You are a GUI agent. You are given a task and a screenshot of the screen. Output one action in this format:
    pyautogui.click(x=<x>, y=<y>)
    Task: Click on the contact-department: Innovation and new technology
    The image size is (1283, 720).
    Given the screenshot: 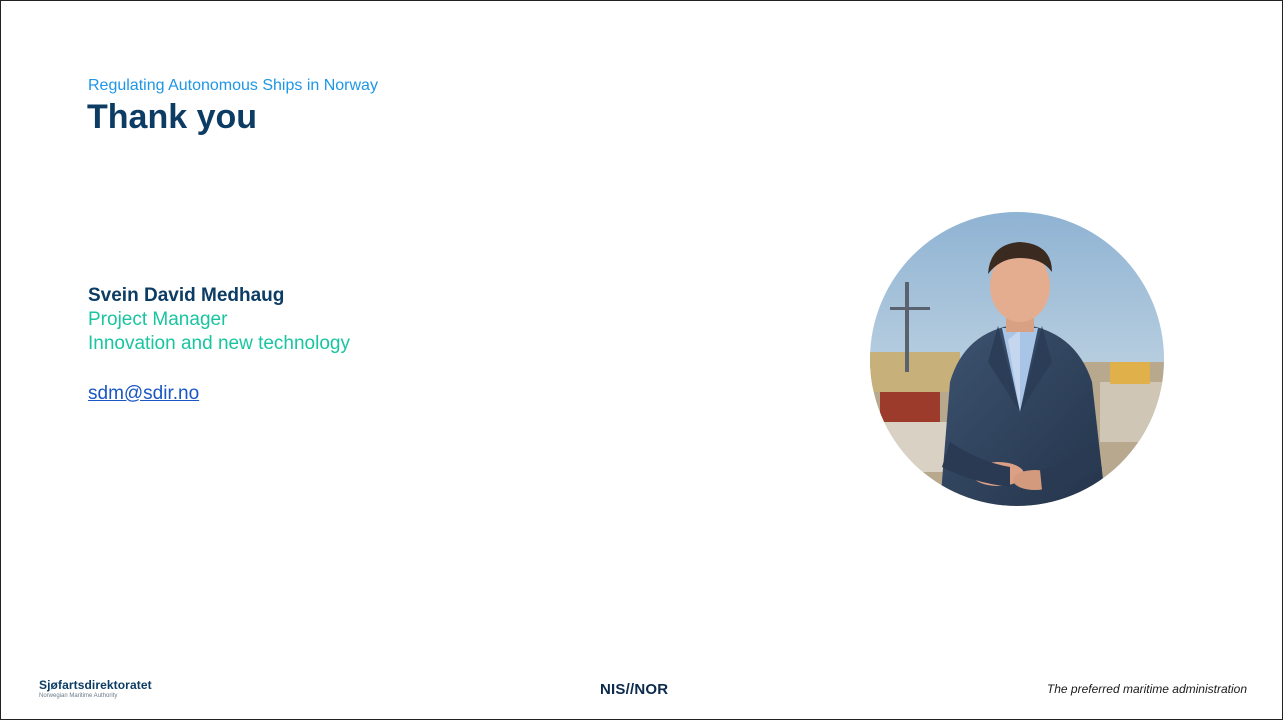 What is the action you would take?
    pyautogui.click(x=219, y=343)
    